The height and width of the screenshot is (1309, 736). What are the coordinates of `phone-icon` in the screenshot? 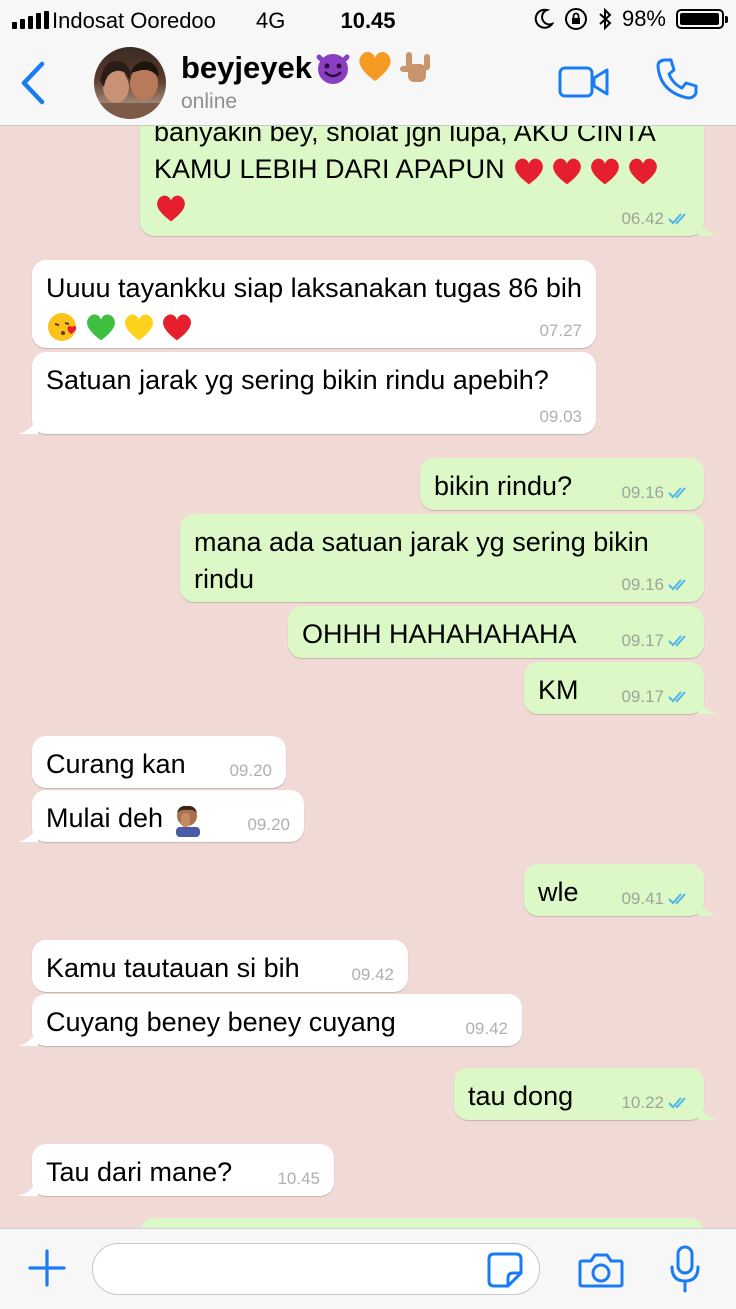 It's located at (677, 79).